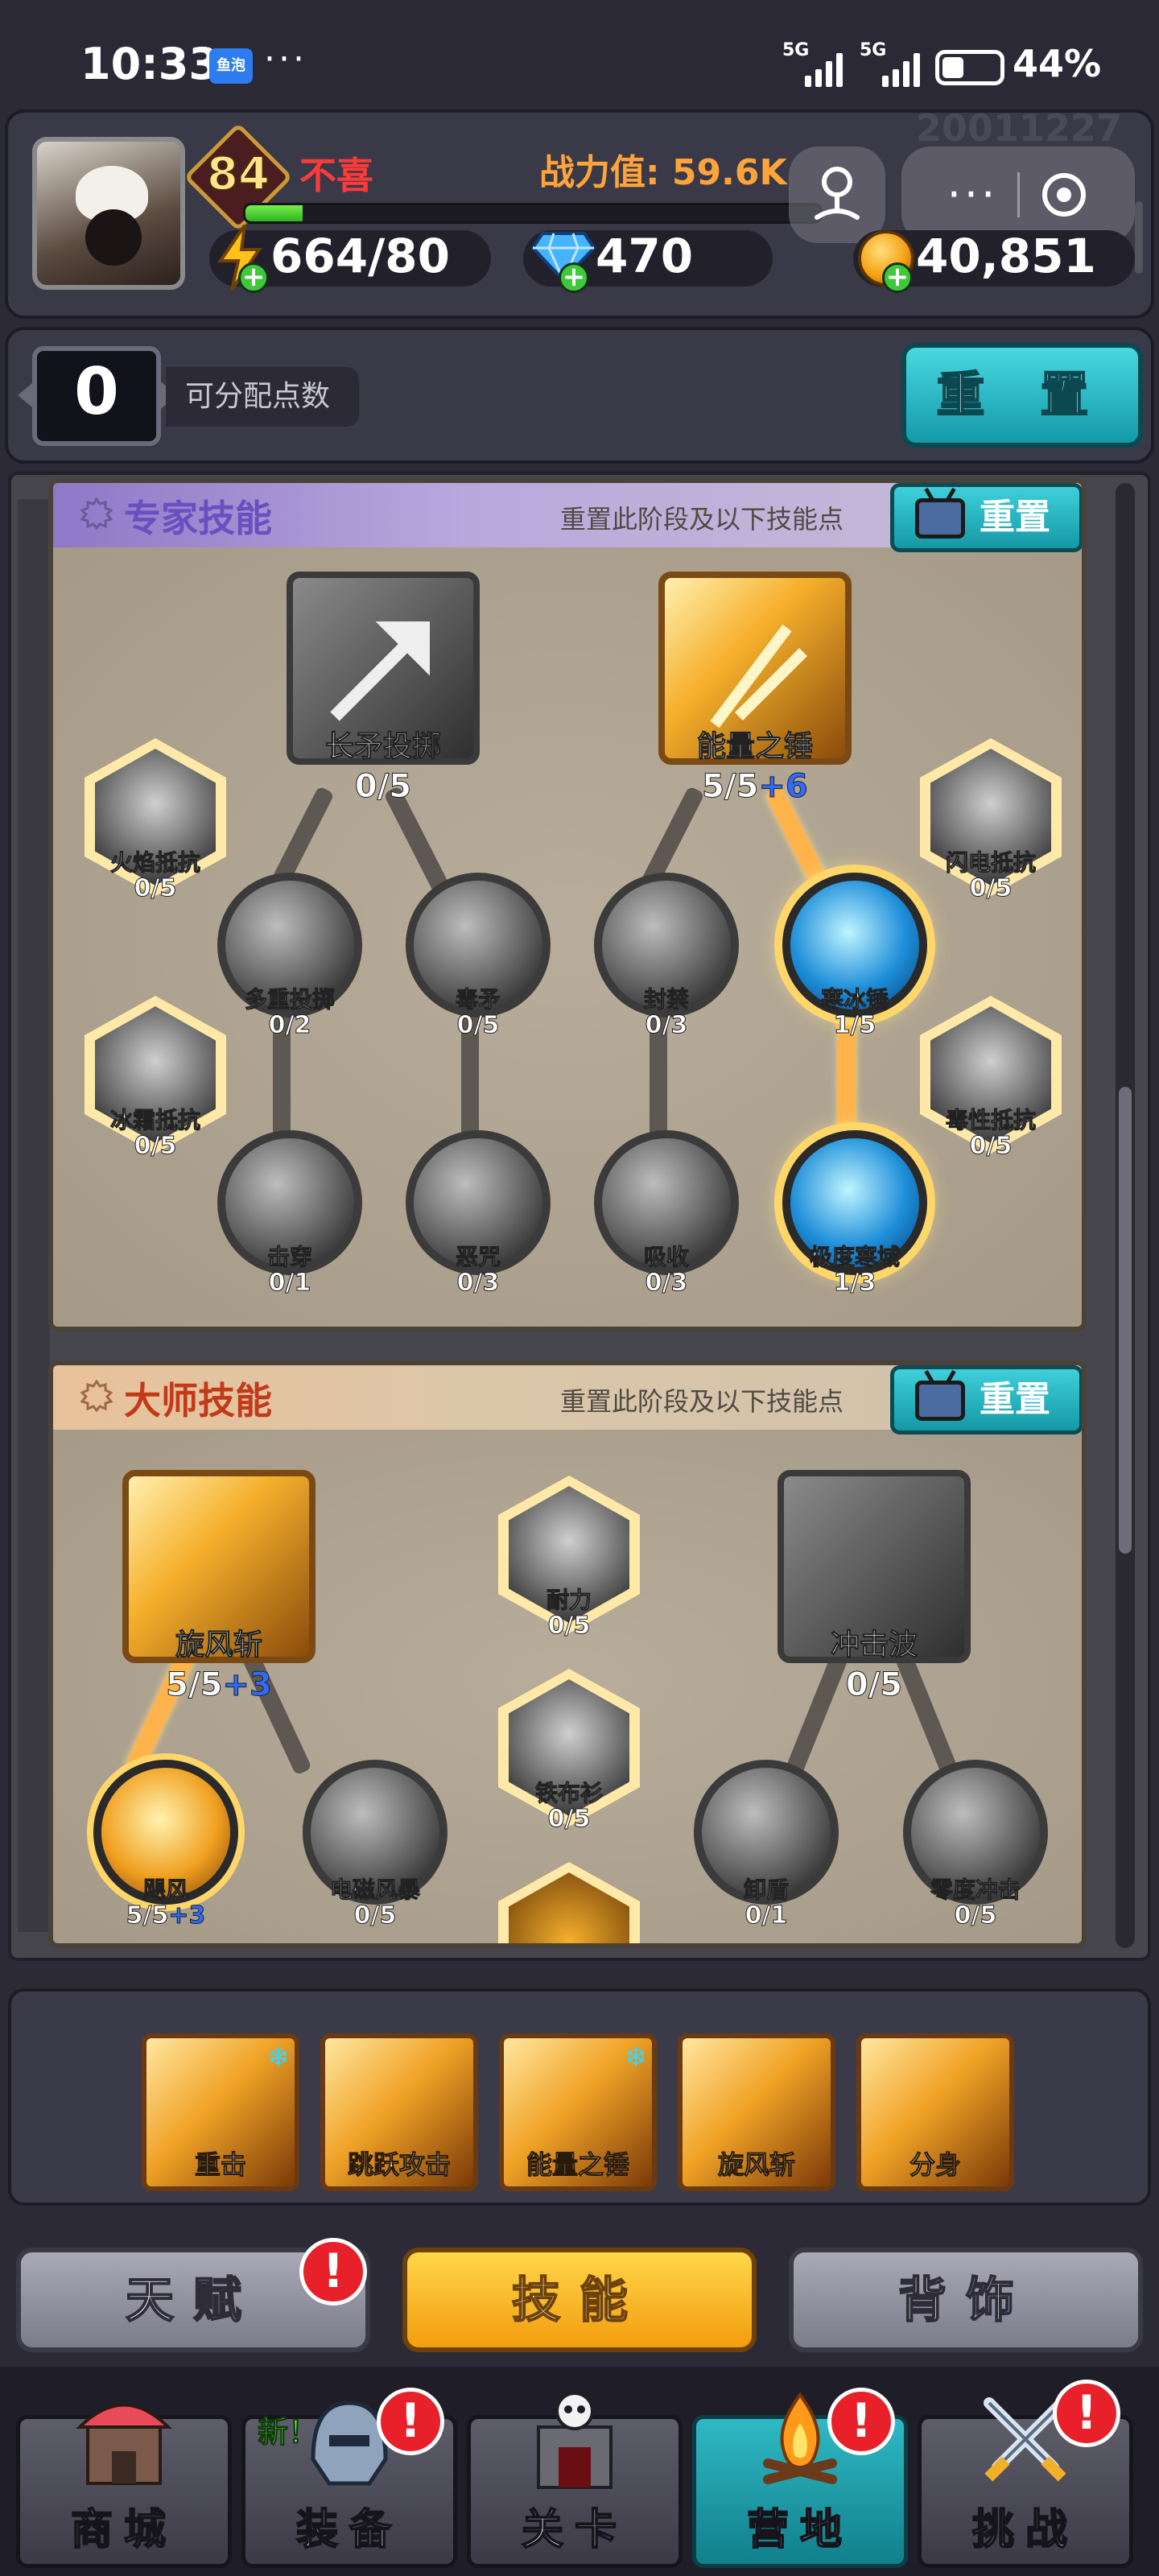 Image resolution: width=1159 pixels, height=2576 pixels. What do you see at coordinates (574, 2439) in the screenshot?
I see `skull-gate-icon` at bounding box center [574, 2439].